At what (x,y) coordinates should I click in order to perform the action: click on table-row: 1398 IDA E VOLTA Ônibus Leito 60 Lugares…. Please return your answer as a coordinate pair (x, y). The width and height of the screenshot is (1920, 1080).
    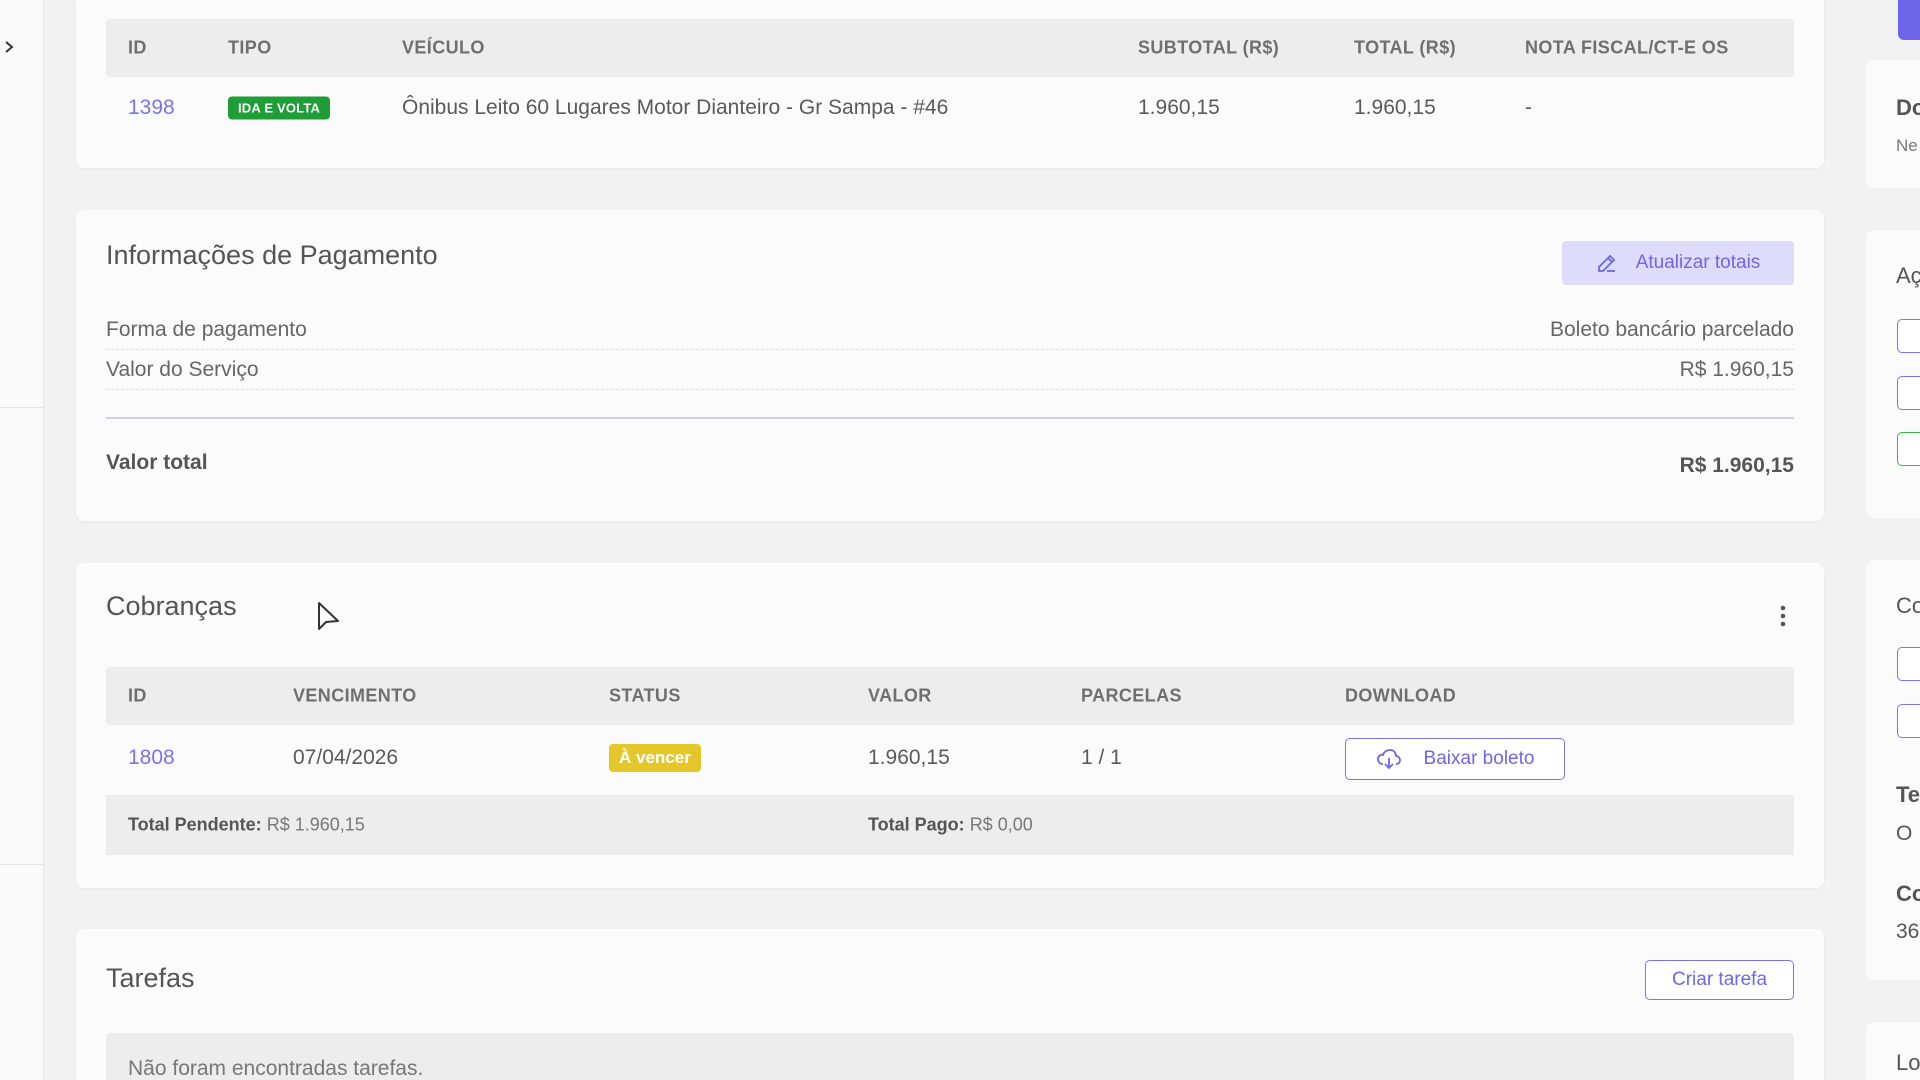
    Looking at the image, I should click on (950, 108).